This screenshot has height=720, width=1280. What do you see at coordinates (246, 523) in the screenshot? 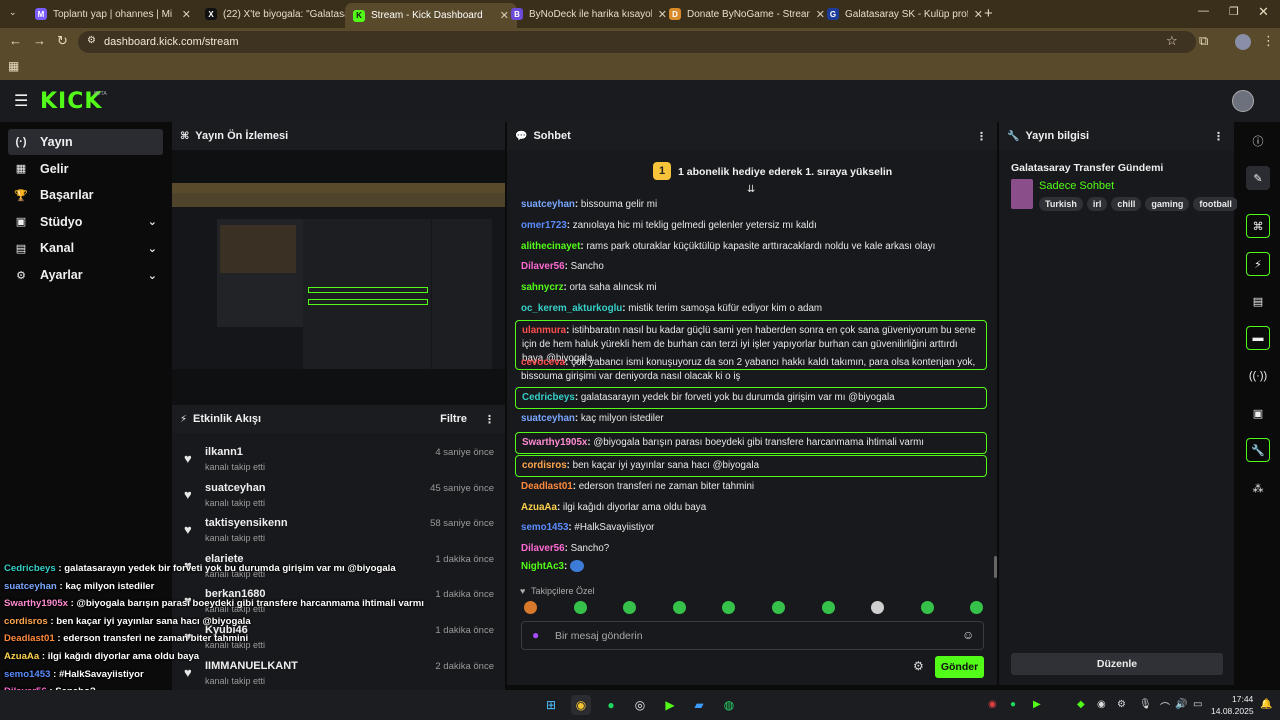
I see `event-username: taktisyensikenn` at bounding box center [246, 523].